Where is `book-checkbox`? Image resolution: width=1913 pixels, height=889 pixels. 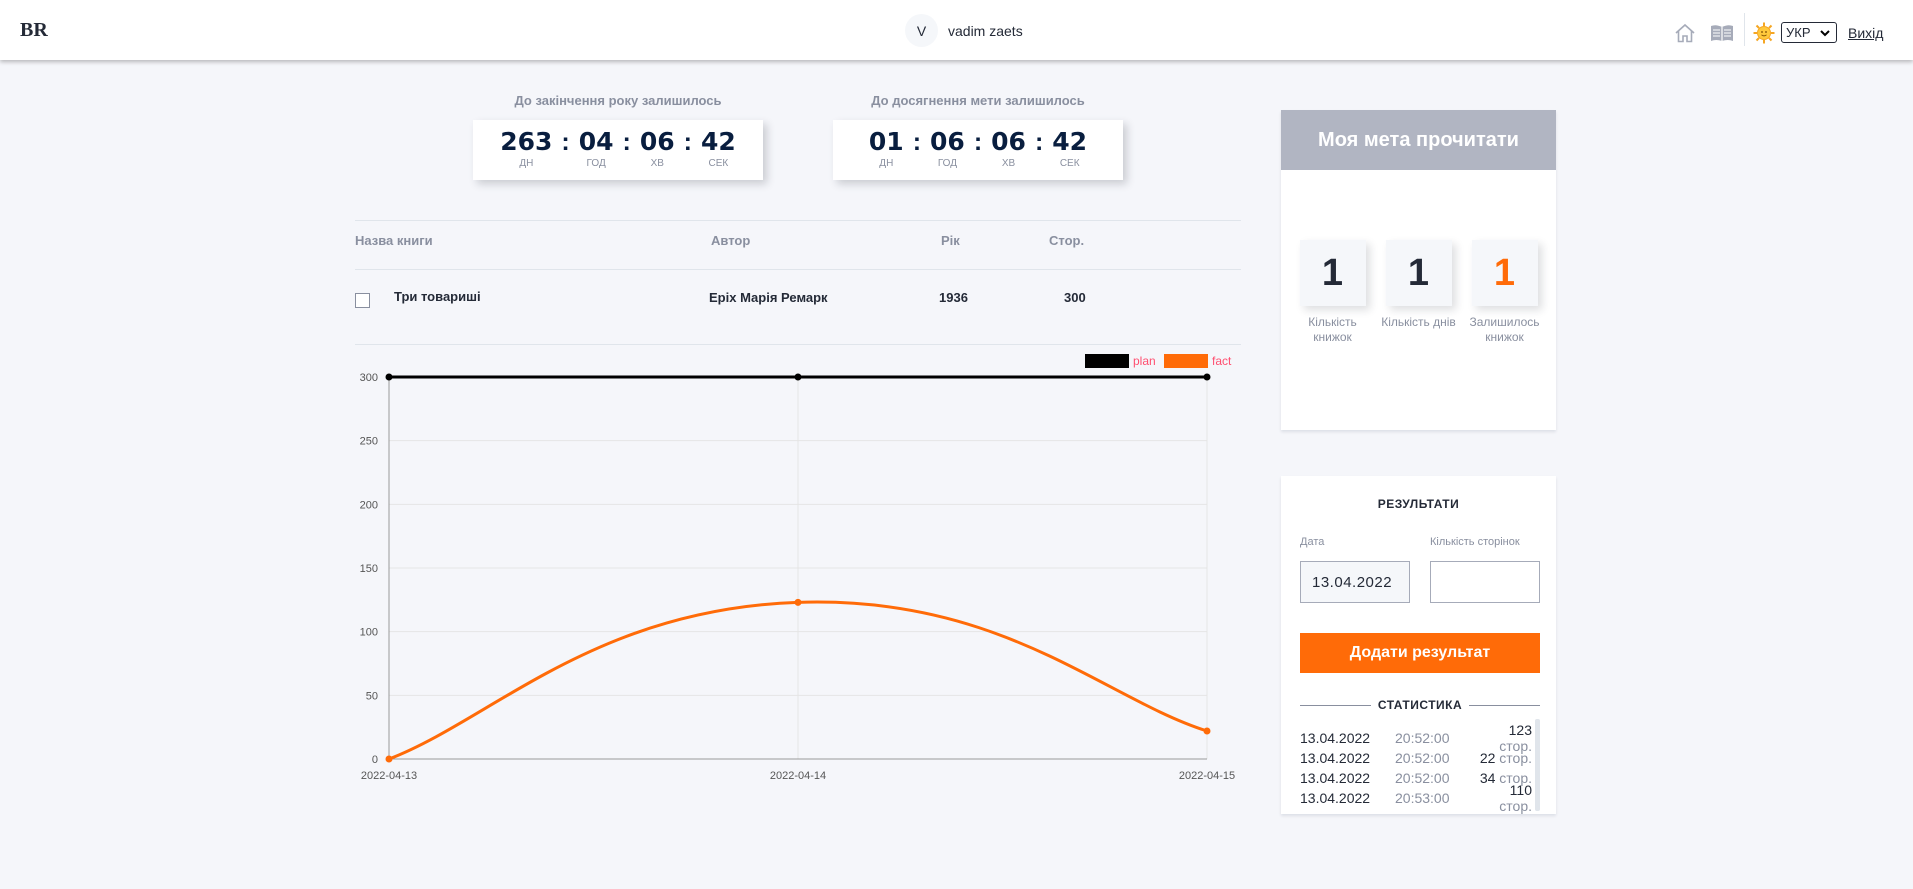 book-checkbox is located at coordinates (362, 300).